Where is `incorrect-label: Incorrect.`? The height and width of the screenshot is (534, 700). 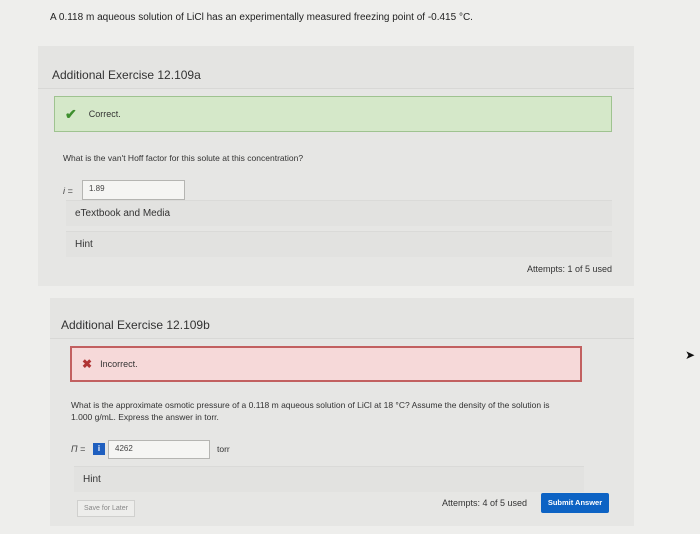 incorrect-label: Incorrect. is located at coordinates (119, 364).